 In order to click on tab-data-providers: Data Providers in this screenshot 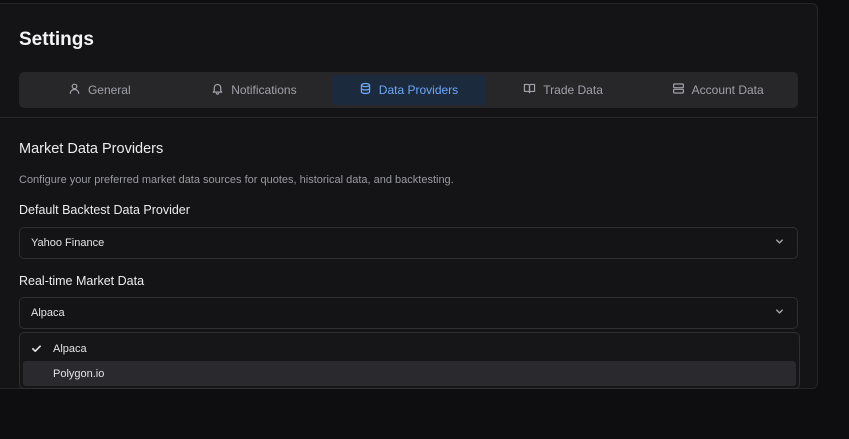, I will do `click(408, 90)`.